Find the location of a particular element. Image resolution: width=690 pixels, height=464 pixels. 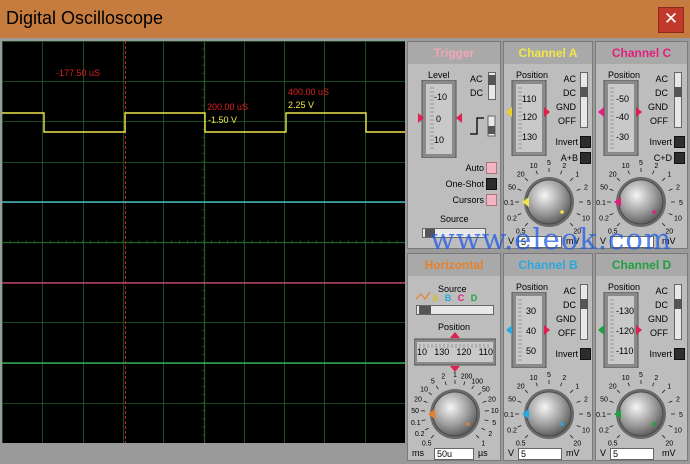

channel-d-invert-button is located at coordinates (679, 354).